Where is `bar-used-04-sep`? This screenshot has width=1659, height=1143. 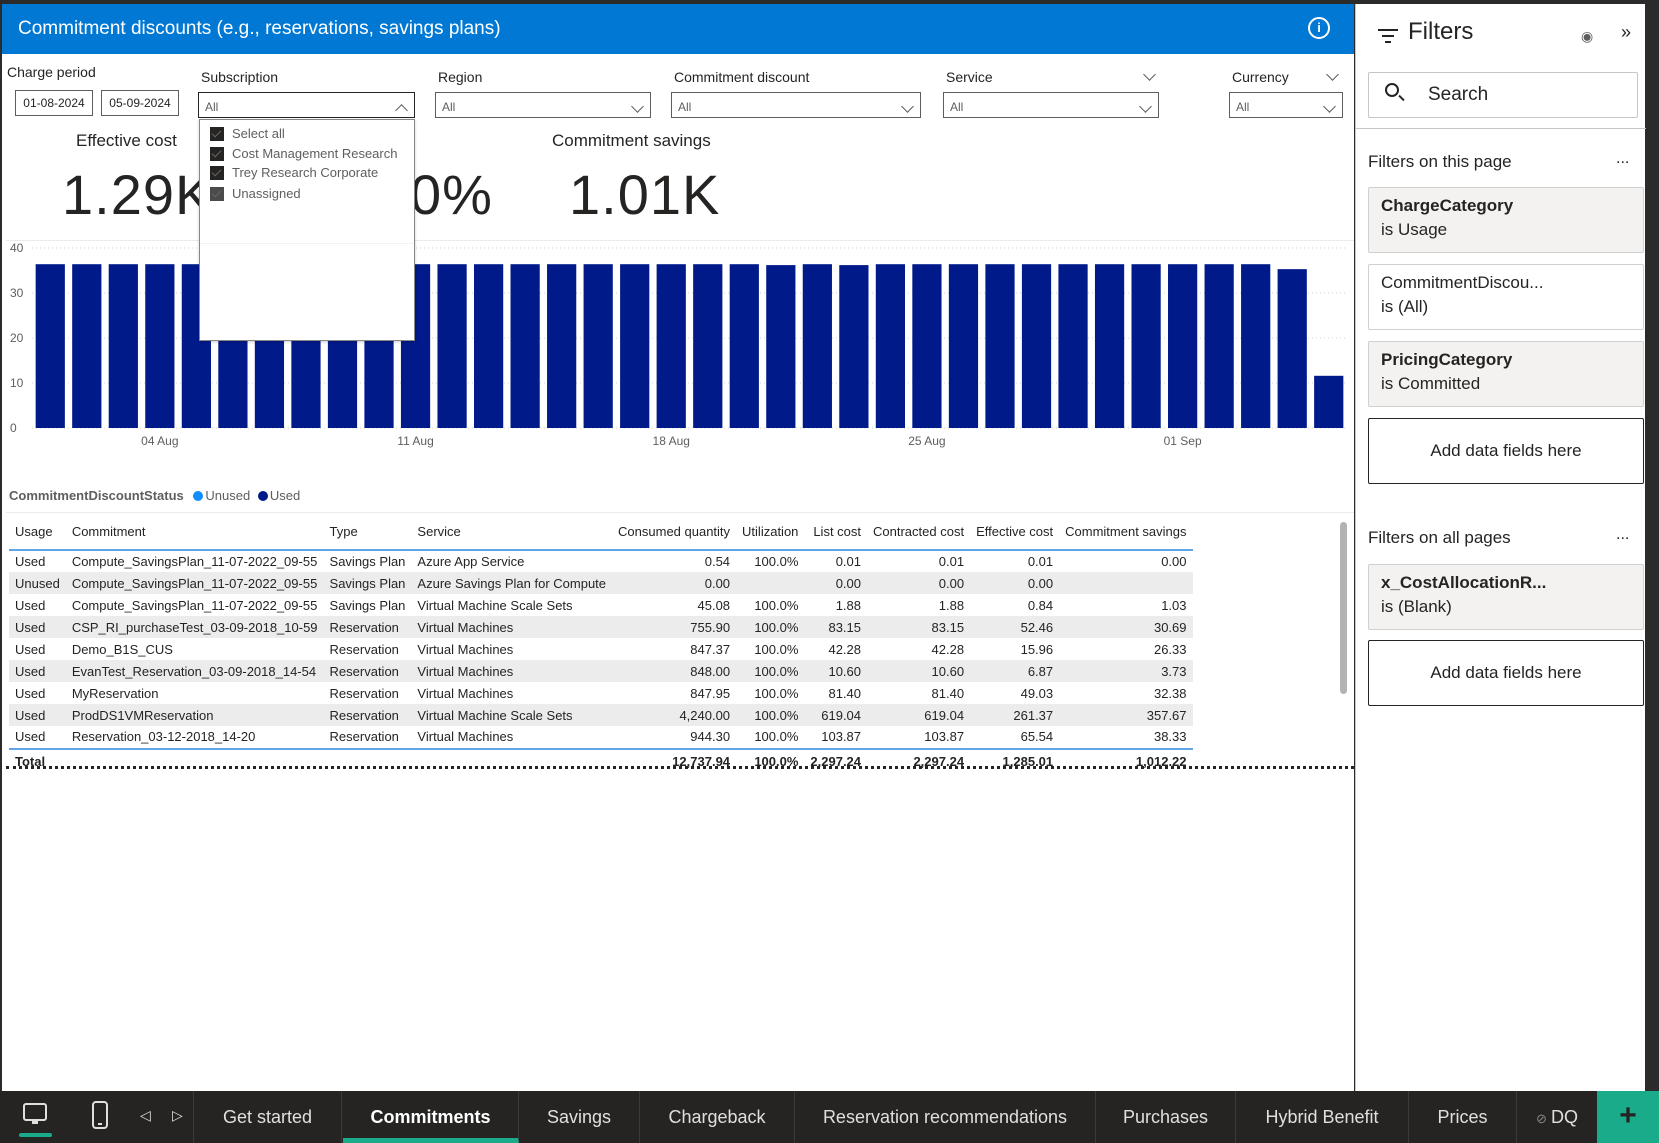
bar-used-04-sep is located at coordinates (1292, 348).